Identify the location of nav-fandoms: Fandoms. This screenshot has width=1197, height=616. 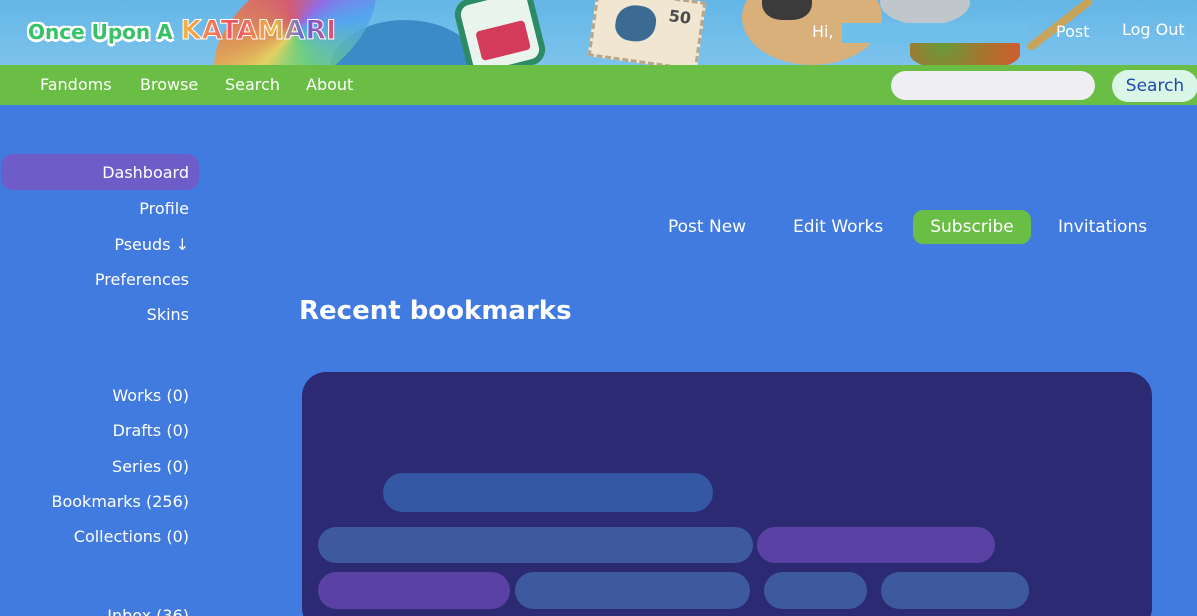
(76, 84).